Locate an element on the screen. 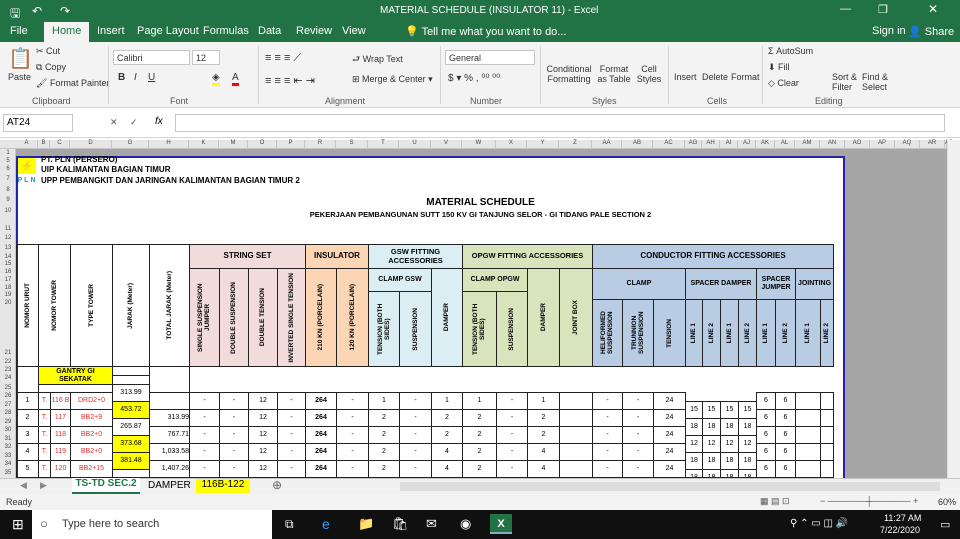 This screenshot has width=960, height=539. row-header-23: 23 is located at coordinates (8, 370).